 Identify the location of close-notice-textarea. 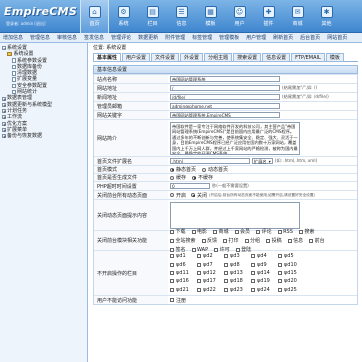
(235, 215).